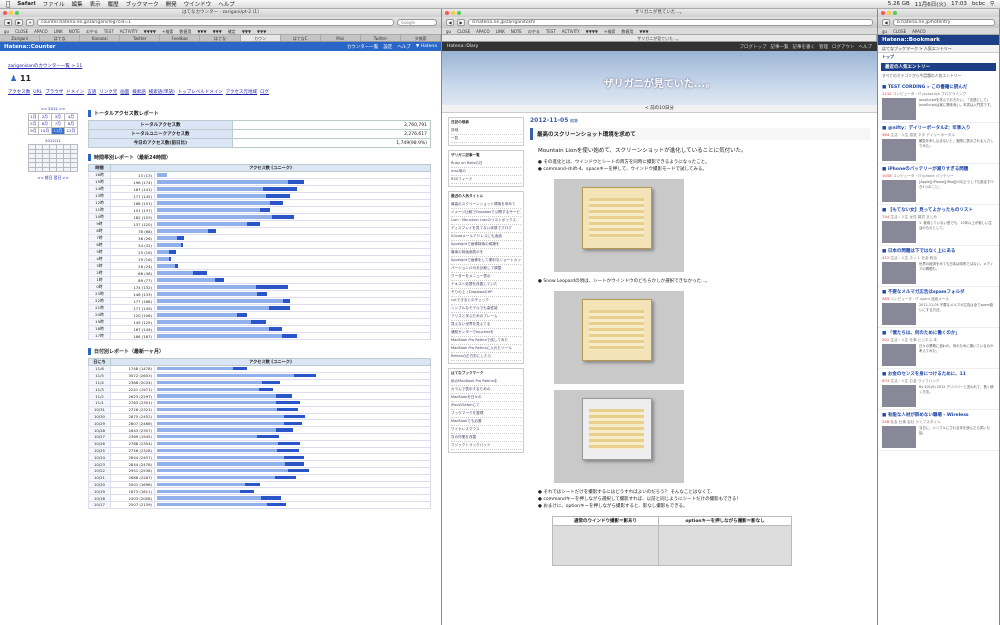  I want to click on menu-history: 履歴, so click(113, 4).